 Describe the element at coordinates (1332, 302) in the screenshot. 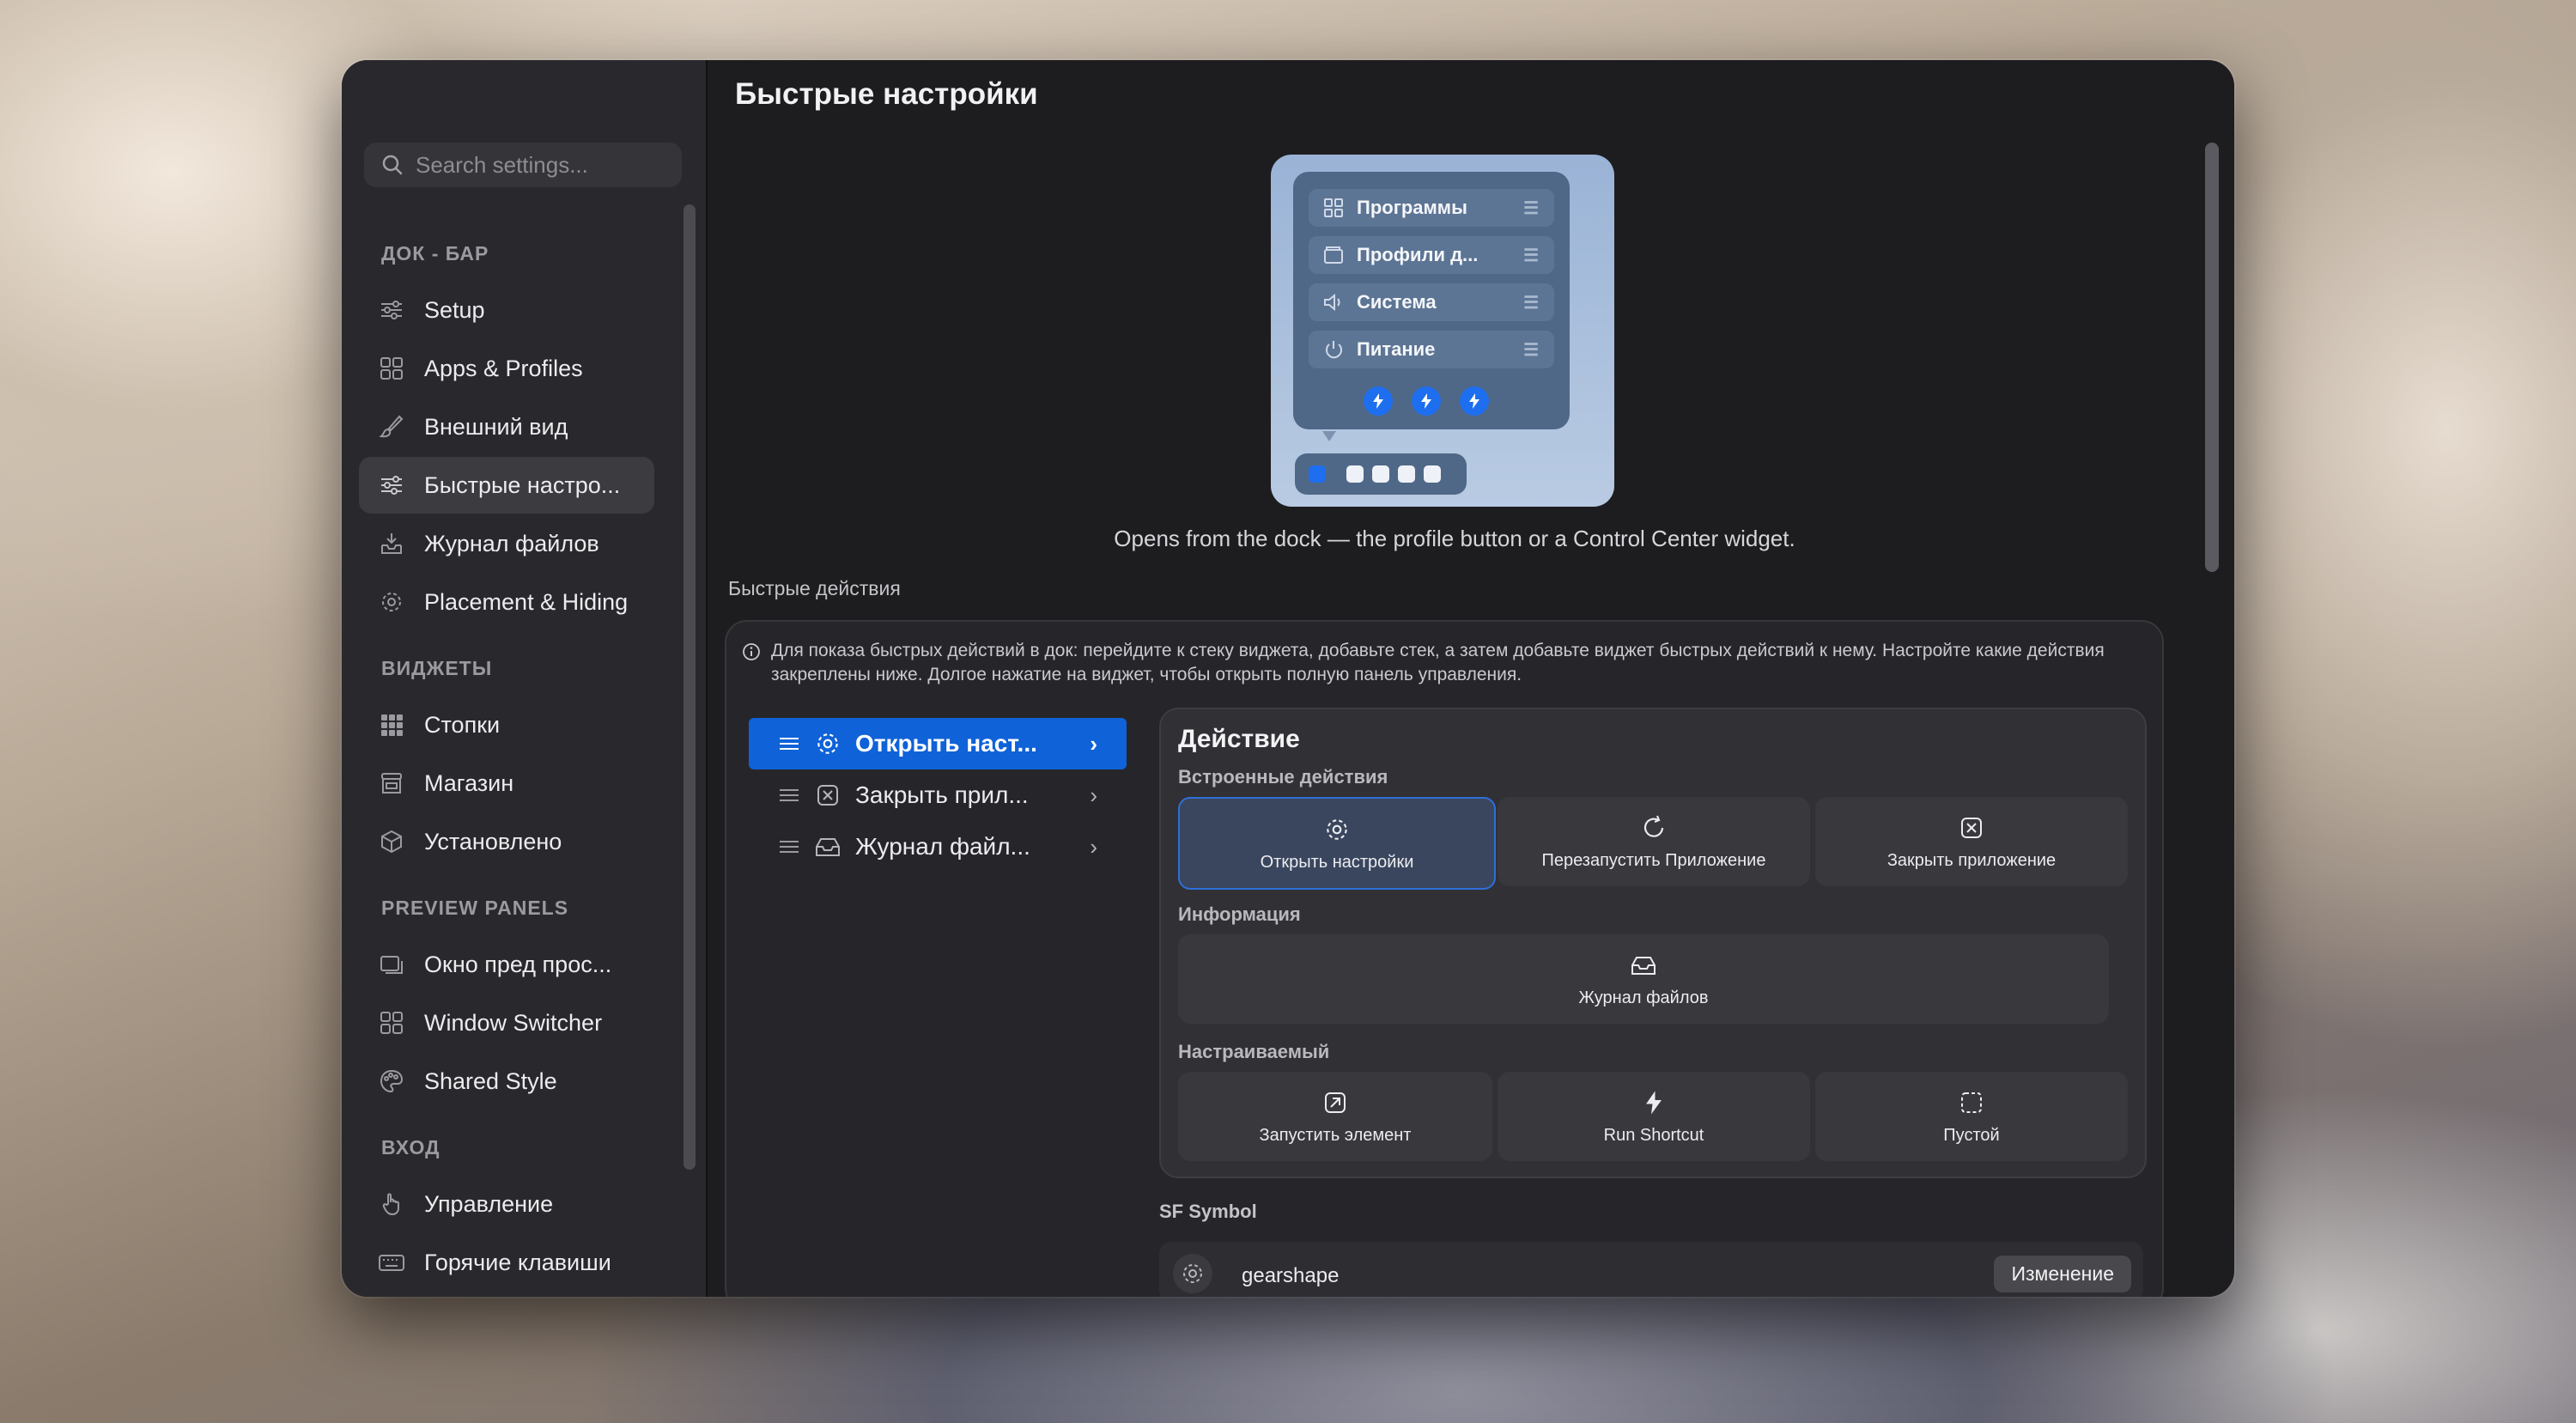

I see `speaker-icon` at that location.